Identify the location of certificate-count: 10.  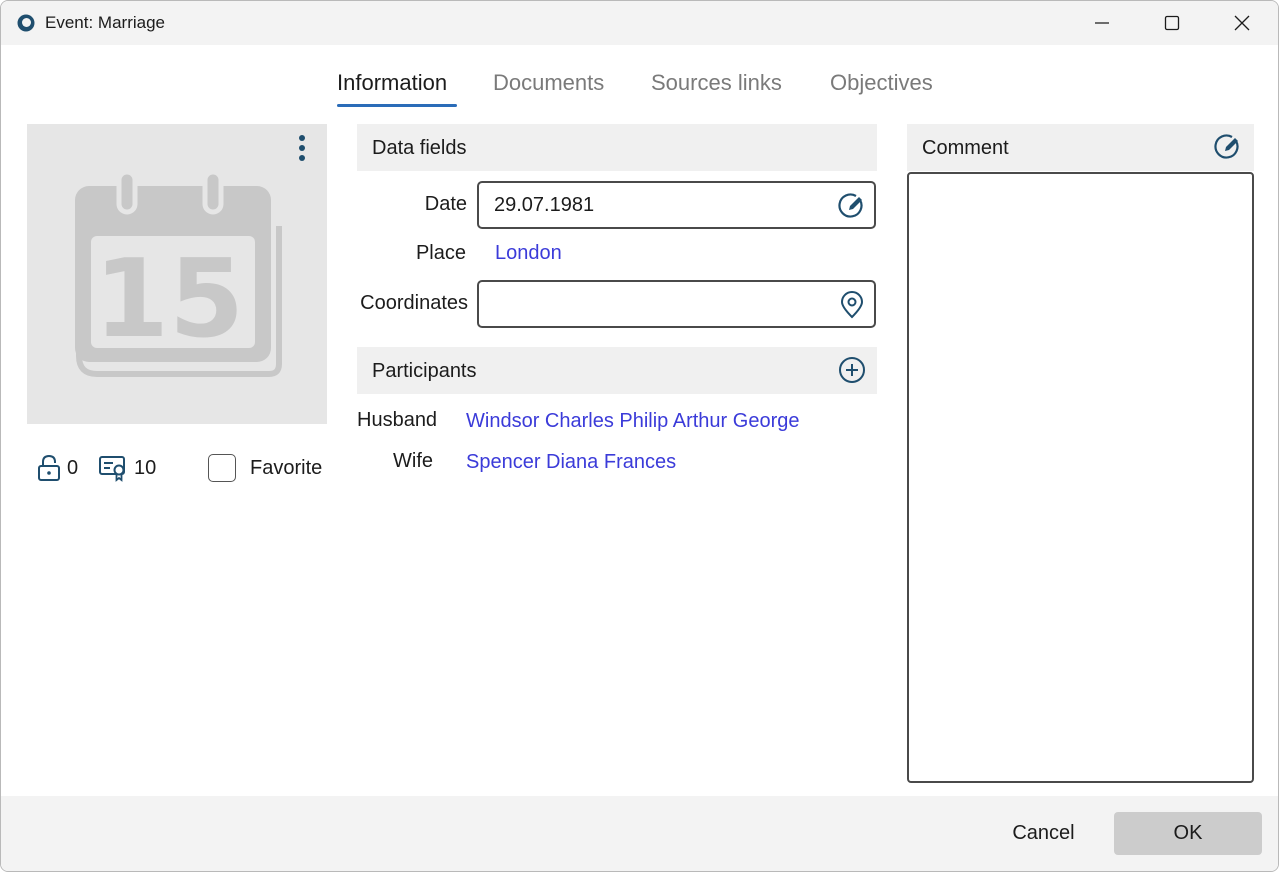
(127, 468).